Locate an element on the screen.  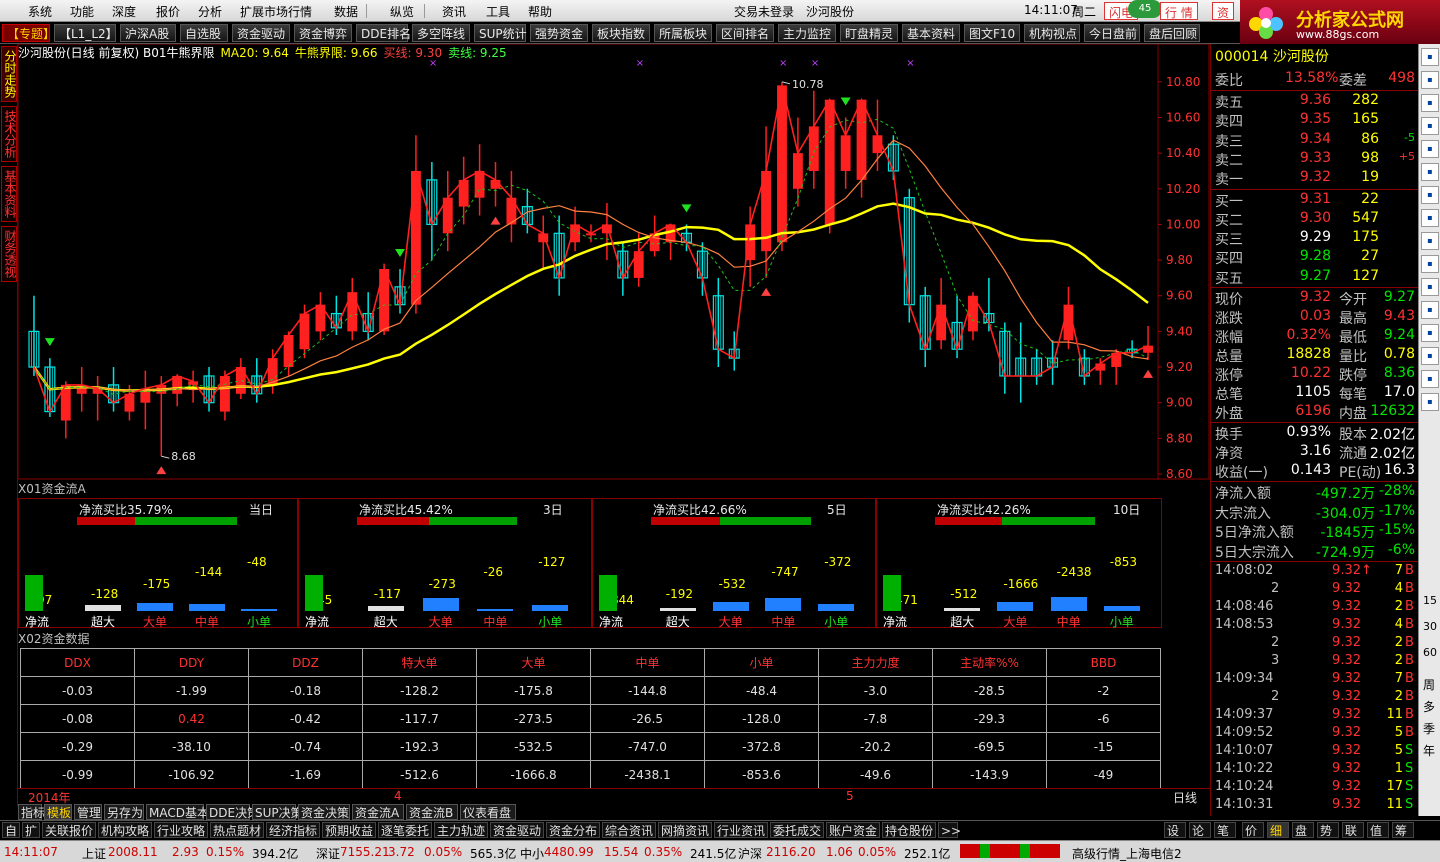
table-header: 主力力度 is located at coordinates (875, 662).